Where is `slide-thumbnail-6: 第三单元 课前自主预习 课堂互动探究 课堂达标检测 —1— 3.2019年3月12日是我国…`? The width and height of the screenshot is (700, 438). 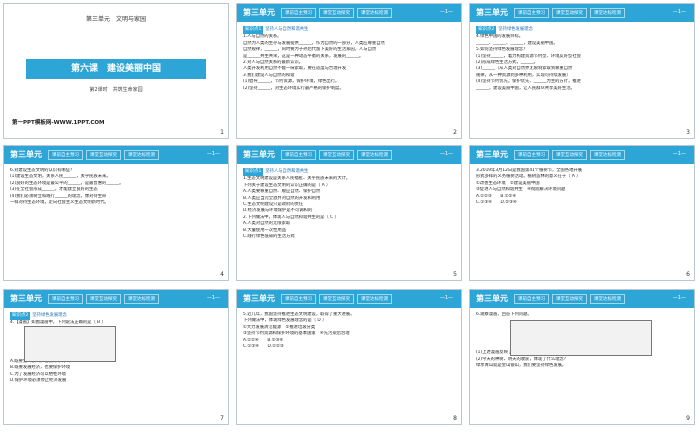
slide-thumbnail-6: 第三单元 课前自主预习 课堂互动探究 课堂达标检测 —1— 3.2019年3月12日是我国… is located at coordinates (582, 213).